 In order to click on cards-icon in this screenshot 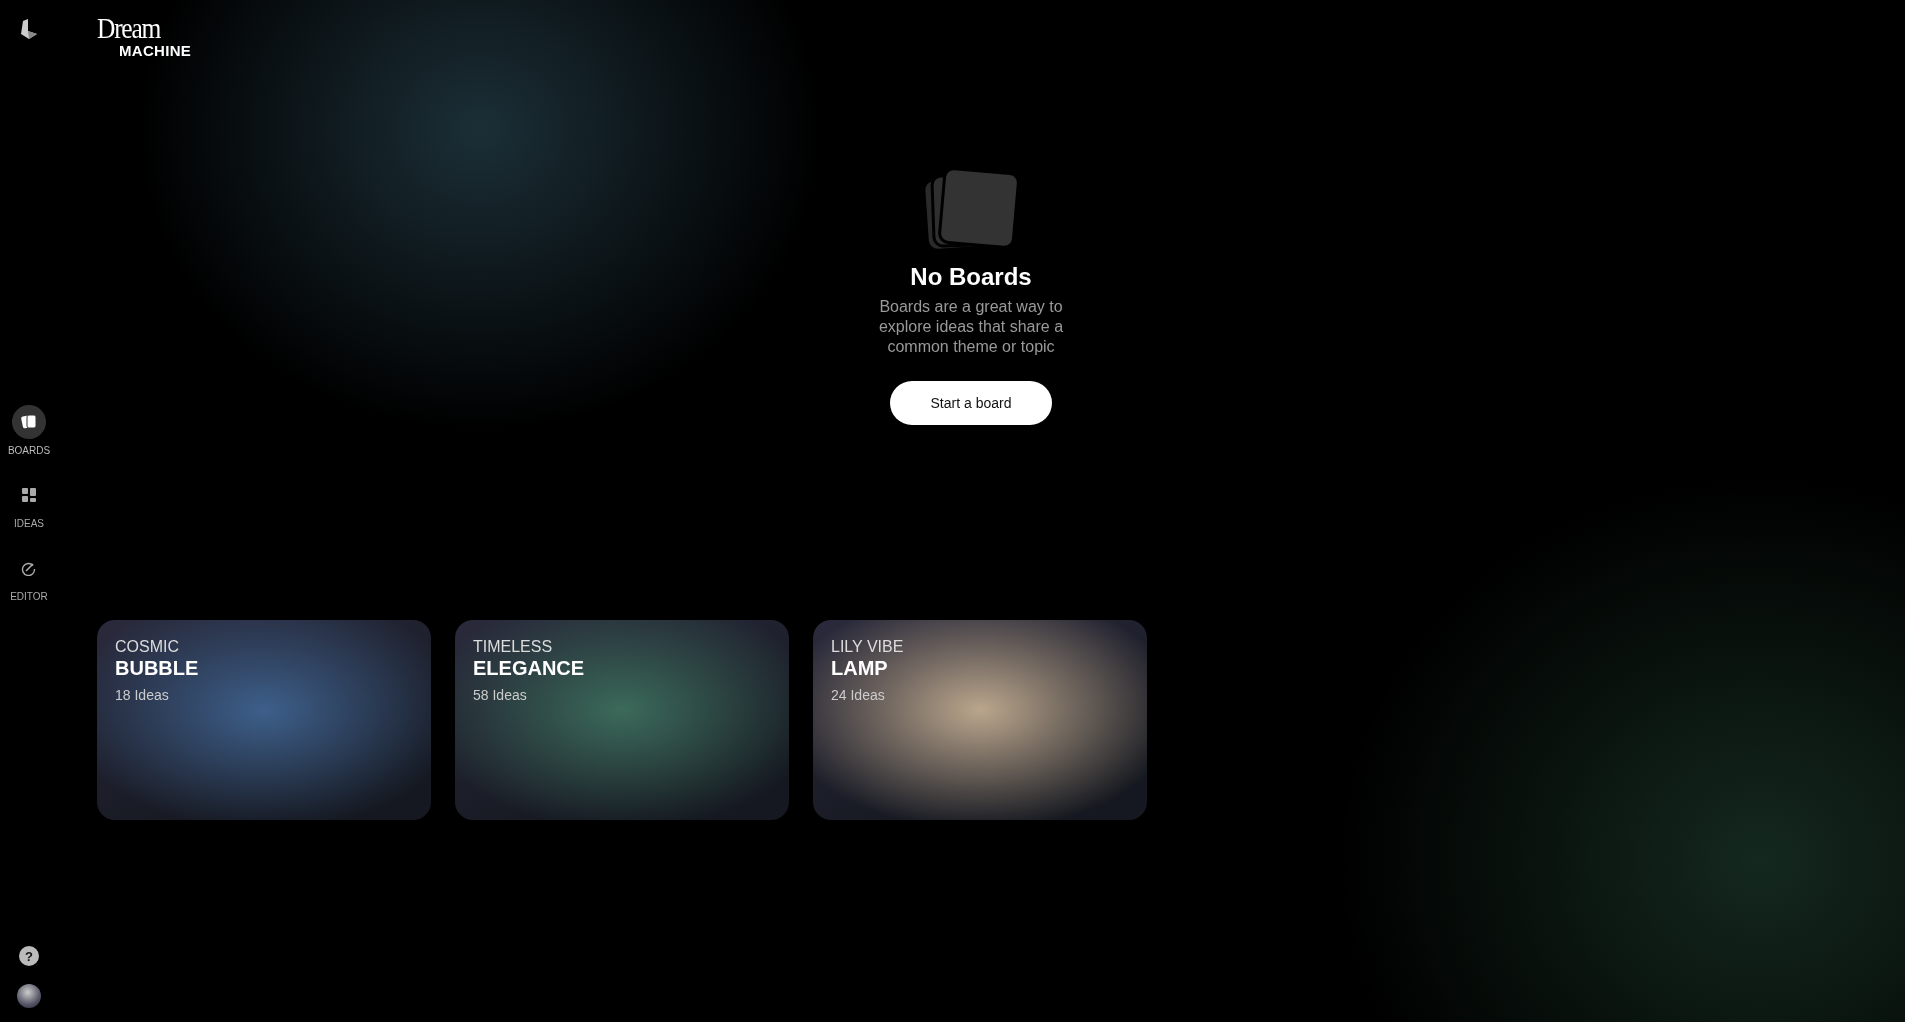, I will do `click(29, 422)`.